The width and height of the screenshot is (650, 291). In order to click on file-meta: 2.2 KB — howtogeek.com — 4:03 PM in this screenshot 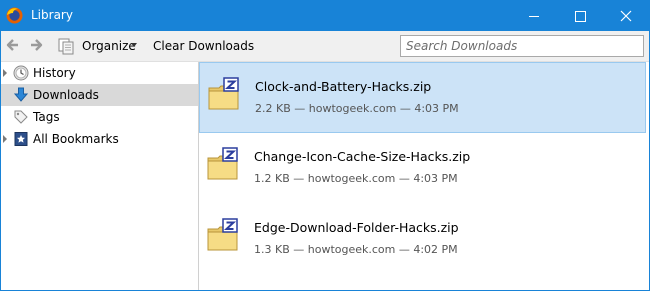, I will do `click(357, 108)`.